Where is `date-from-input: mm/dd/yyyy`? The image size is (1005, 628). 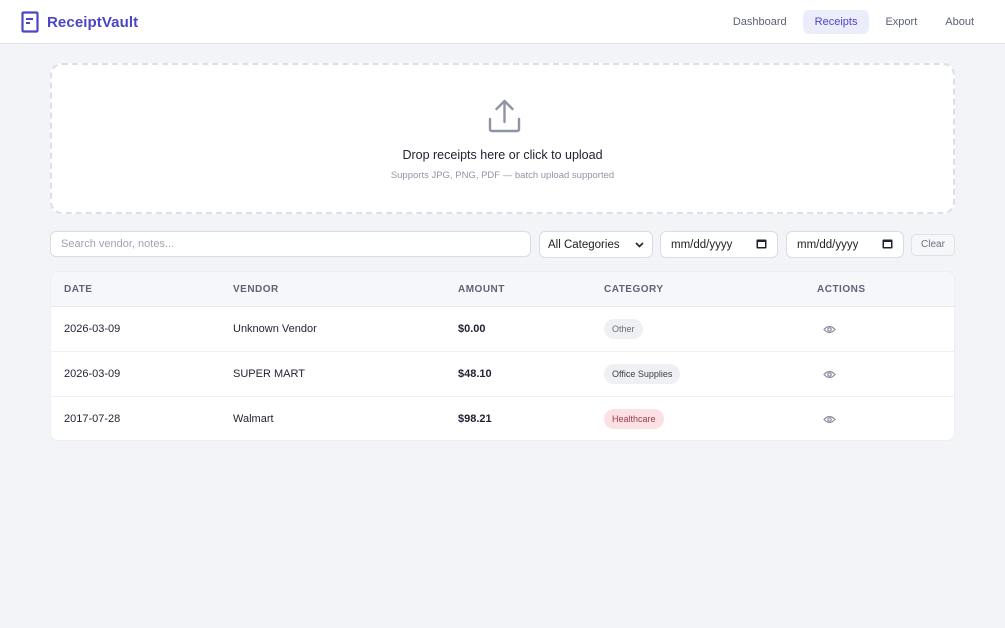 date-from-input: mm/dd/yyyy is located at coordinates (719, 244).